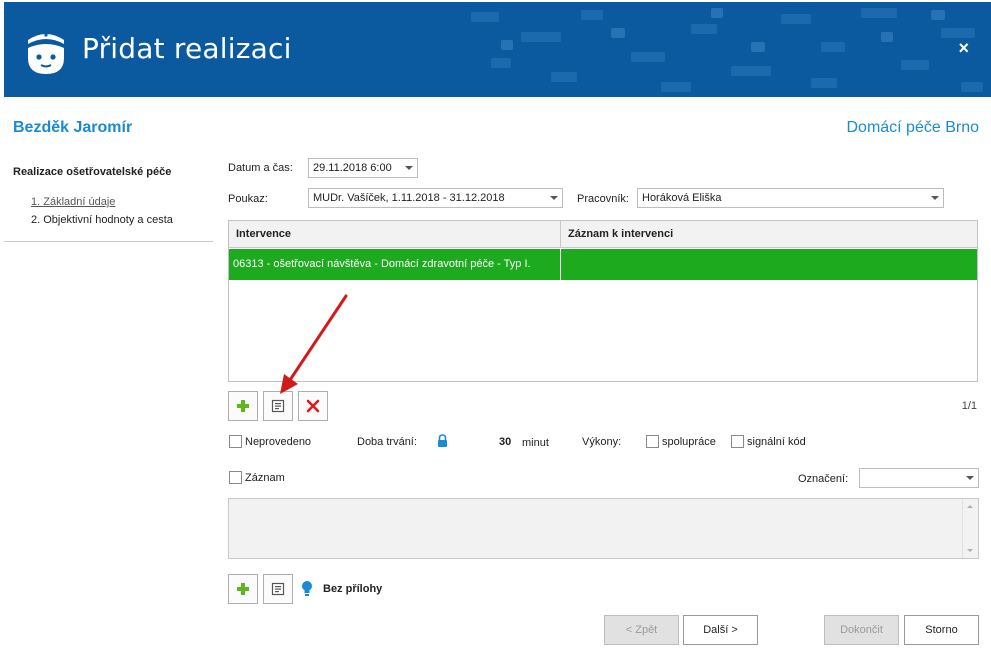 This screenshot has width=991, height=658. What do you see at coordinates (970, 506) in the screenshot?
I see `scroll-up-icon` at bounding box center [970, 506].